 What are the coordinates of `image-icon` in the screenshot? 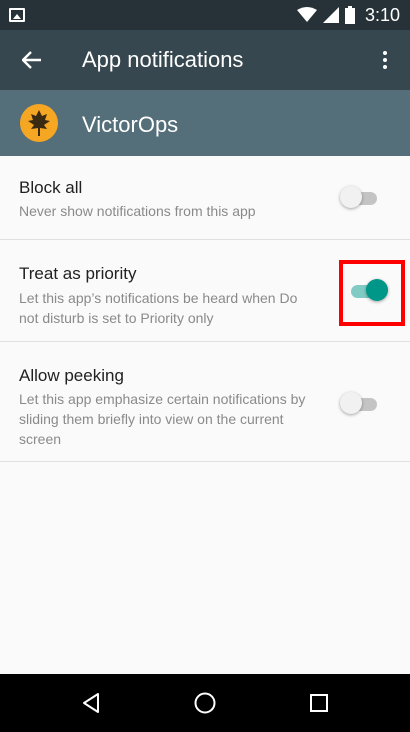 It's located at (17, 15).